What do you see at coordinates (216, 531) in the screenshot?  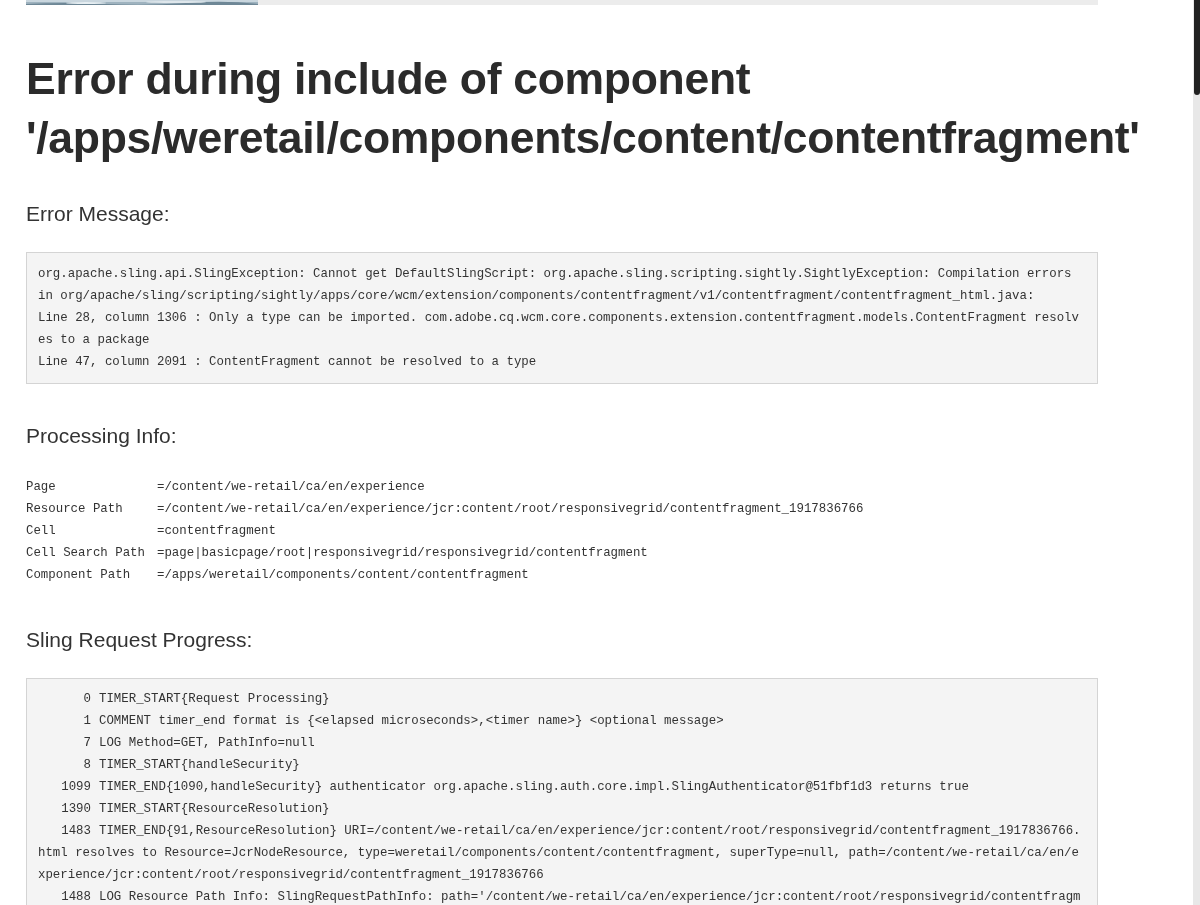 I see `info-value: =contentfragment` at bounding box center [216, 531].